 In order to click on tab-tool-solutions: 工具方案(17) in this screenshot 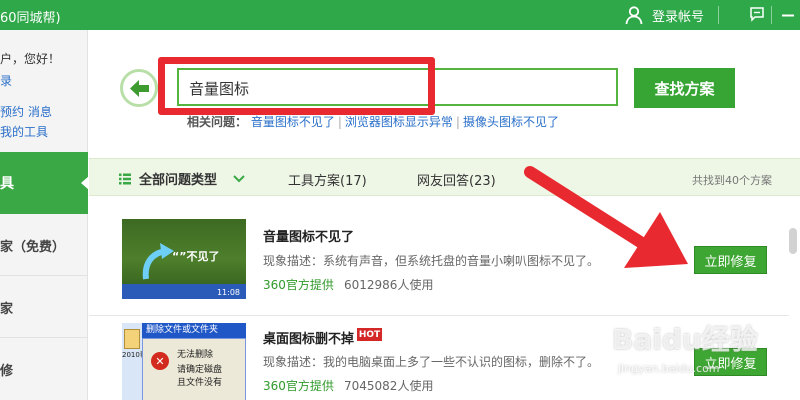, I will do `click(327, 179)`.